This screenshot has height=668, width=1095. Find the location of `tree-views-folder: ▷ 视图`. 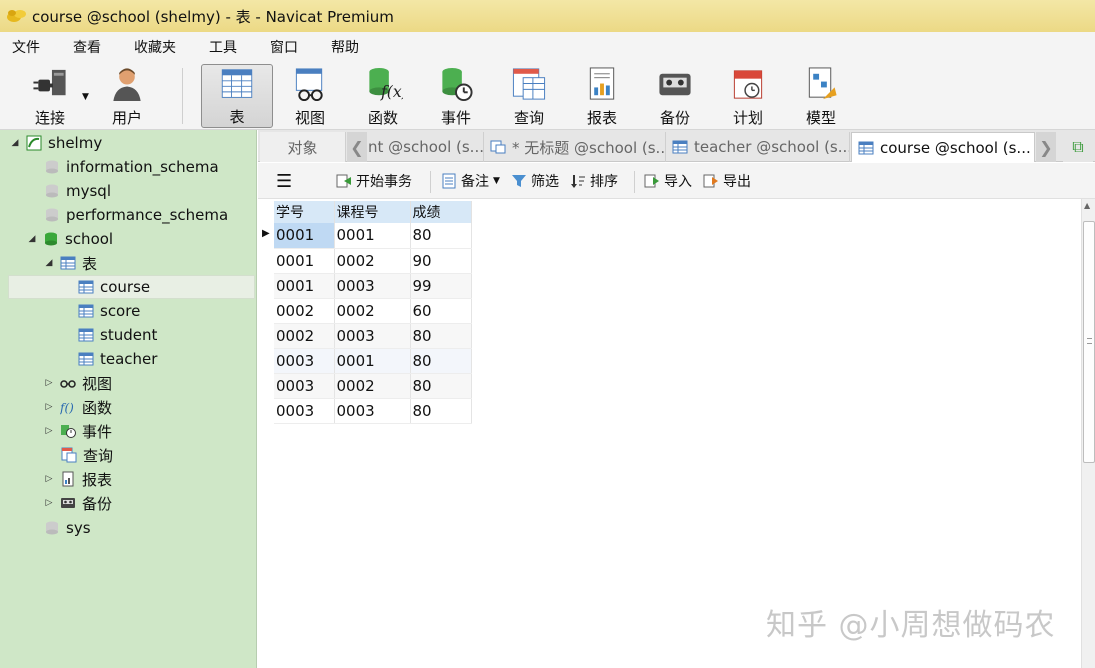

tree-views-folder: ▷ 视图 is located at coordinates (78, 383).